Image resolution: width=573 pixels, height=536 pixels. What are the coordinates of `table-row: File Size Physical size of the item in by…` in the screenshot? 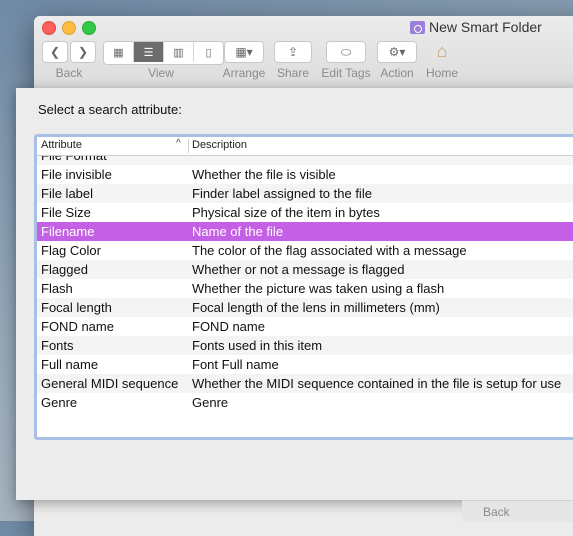 It's located at (305, 212).